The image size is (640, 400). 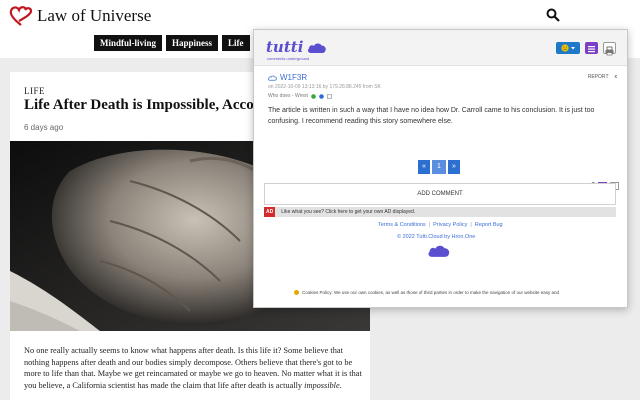 What do you see at coordinates (236, 43) in the screenshot?
I see `nav-life: Life` at bounding box center [236, 43].